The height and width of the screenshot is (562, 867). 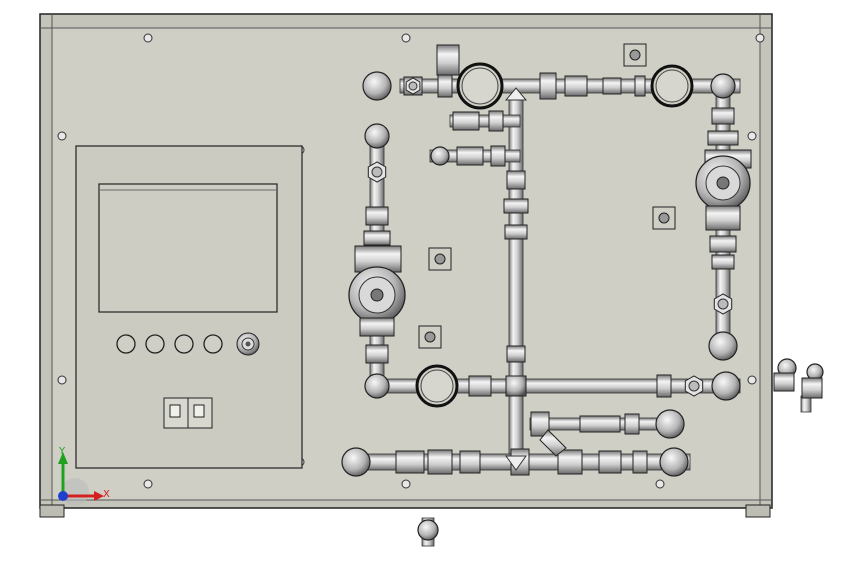 What do you see at coordinates (428, 530) in the screenshot?
I see `bottom-elbow` at bounding box center [428, 530].